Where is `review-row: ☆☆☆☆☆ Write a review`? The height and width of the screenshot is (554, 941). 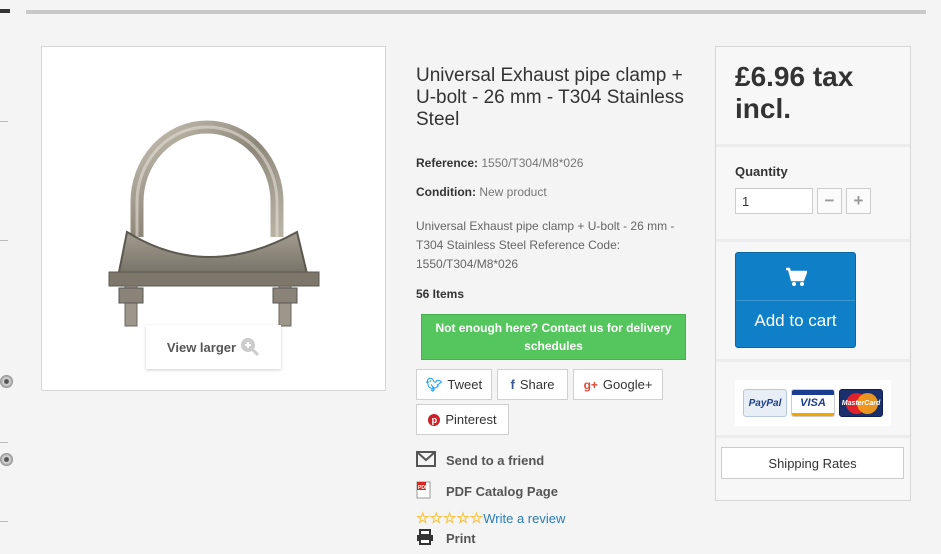
review-row: ☆☆☆☆☆ Write a review is located at coordinates (490, 518).